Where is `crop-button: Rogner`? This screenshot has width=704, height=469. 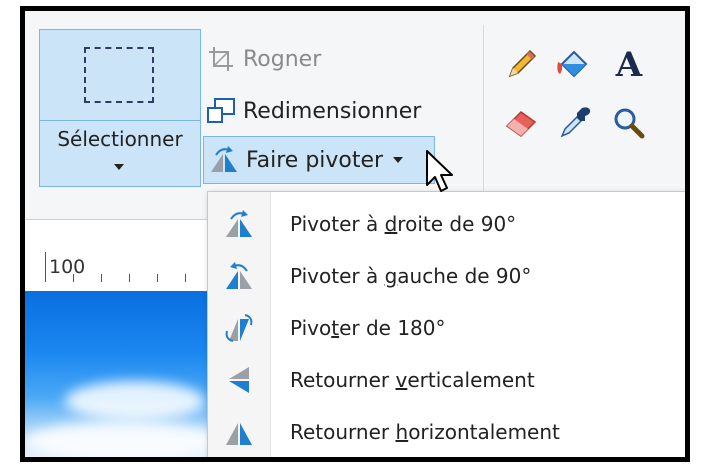
crop-button: Rogner is located at coordinates (263, 59).